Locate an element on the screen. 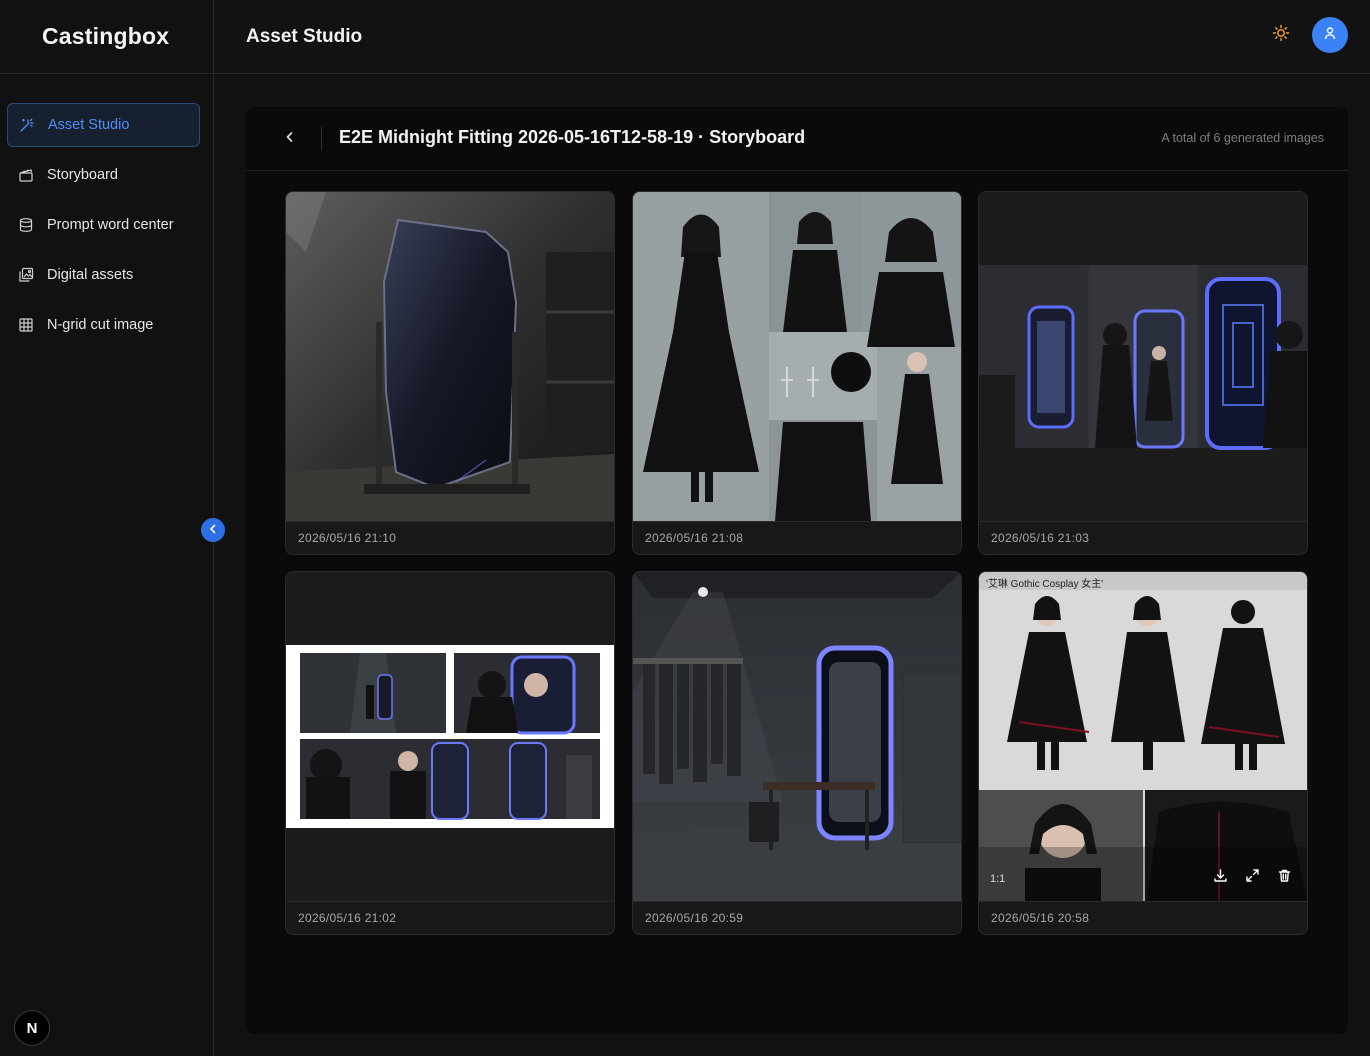  aspect-ratio-label: 1:1 is located at coordinates (998, 879).